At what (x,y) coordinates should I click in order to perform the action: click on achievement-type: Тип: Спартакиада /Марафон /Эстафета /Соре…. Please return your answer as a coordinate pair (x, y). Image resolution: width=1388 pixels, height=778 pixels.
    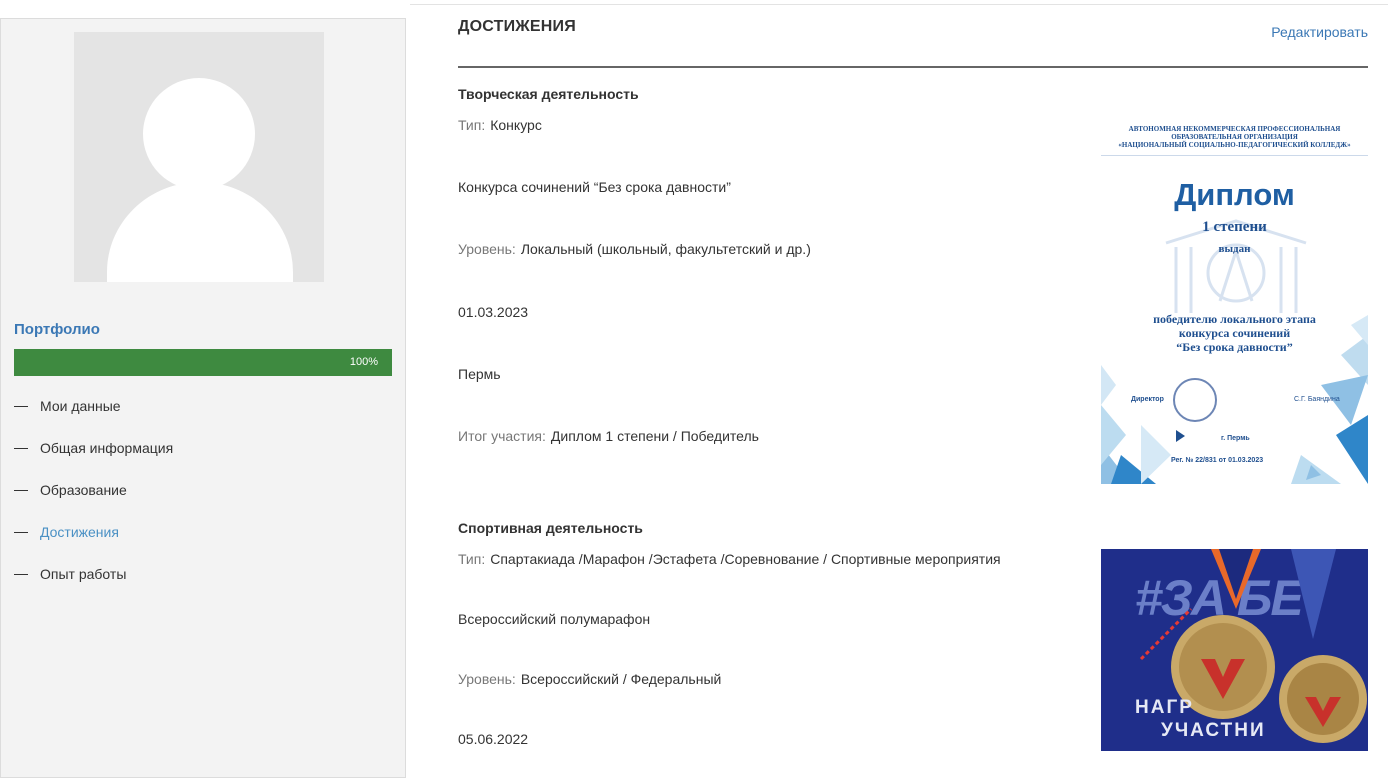
    Looking at the image, I should click on (729, 559).